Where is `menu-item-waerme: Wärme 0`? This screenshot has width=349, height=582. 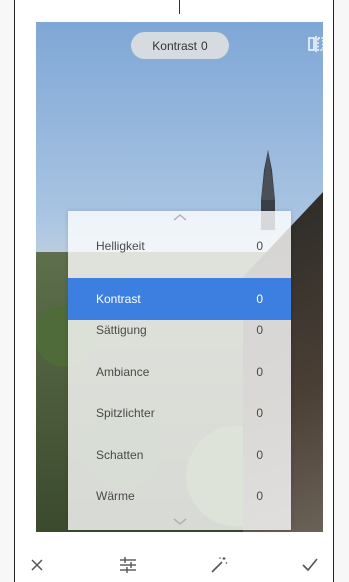
menu-item-waerme: Wärme 0 is located at coordinates (179, 496).